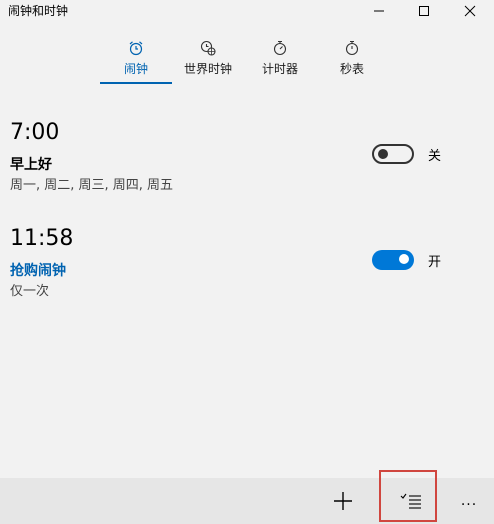  What do you see at coordinates (92, 185) in the screenshot?
I see `alarm-repeat: 周一, 周二, 周三, 周四, 周五` at bounding box center [92, 185].